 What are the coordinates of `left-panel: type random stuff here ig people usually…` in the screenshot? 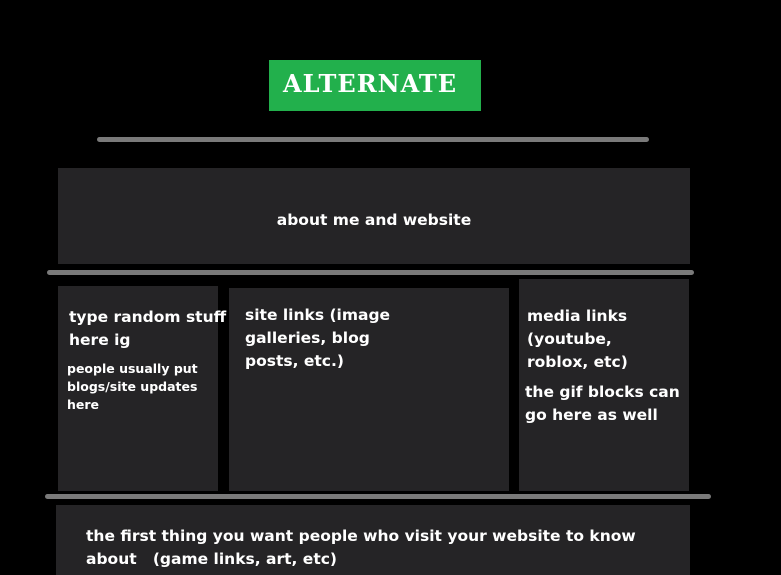 It's located at (142, 388).